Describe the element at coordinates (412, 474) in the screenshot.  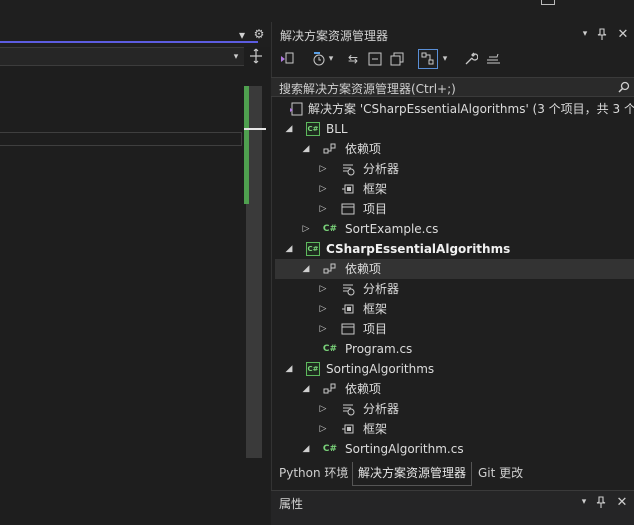
I see `tab-solution-explorer: 解决方案资源管理器` at that location.